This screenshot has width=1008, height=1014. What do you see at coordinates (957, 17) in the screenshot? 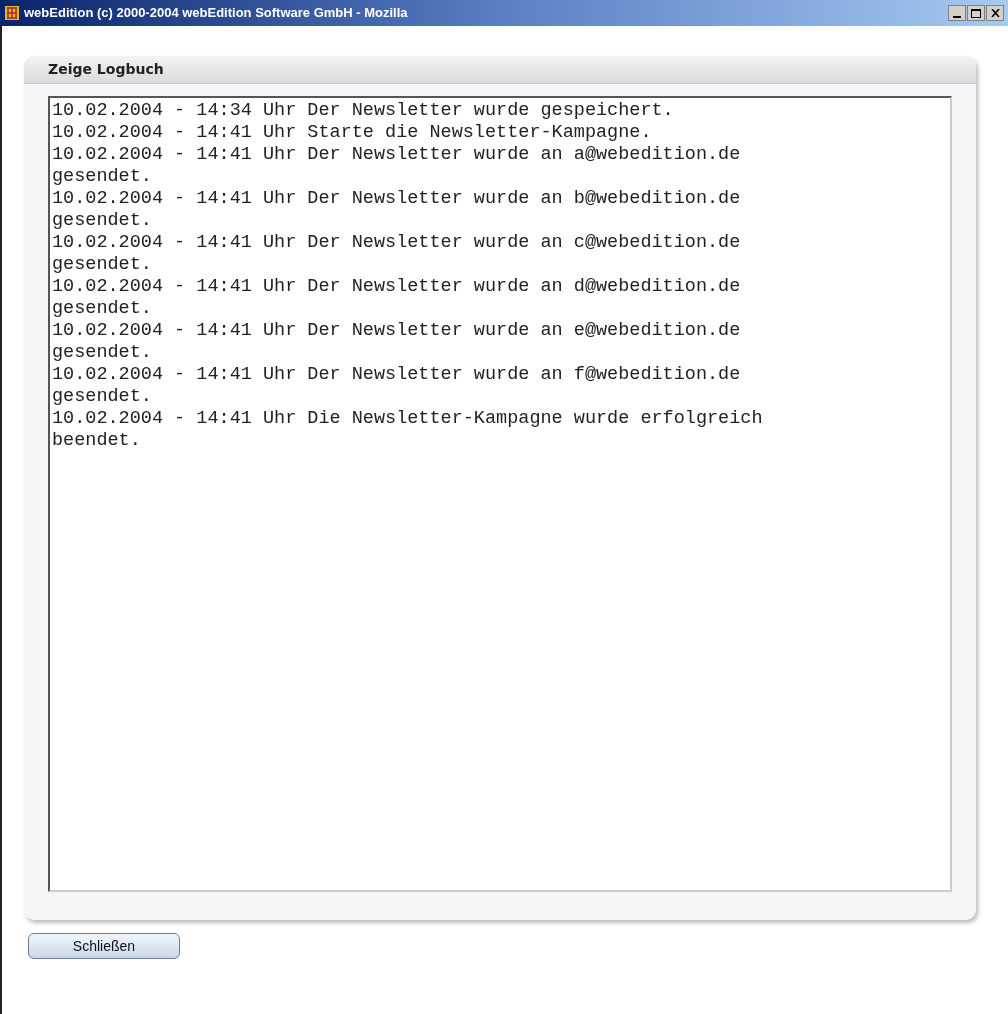
I see `minimize-icon` at bounding box center [957, 17].